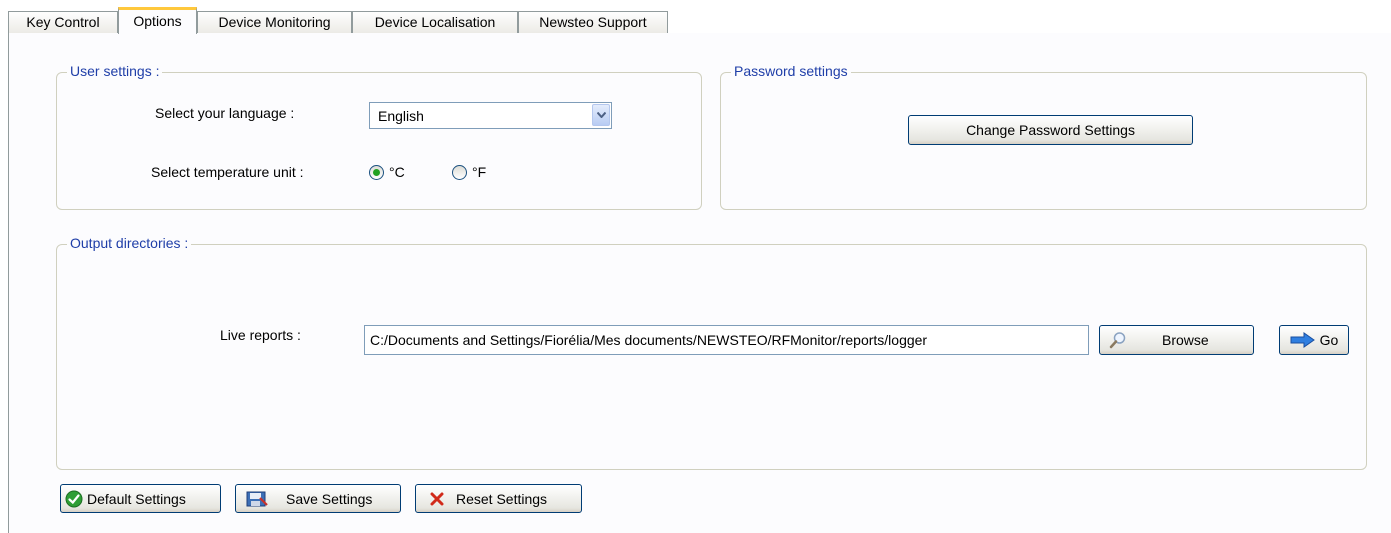 This screenshot has width=1391, height=533. I want to click on save-settings-label: Save Settings, so click(329, 498).